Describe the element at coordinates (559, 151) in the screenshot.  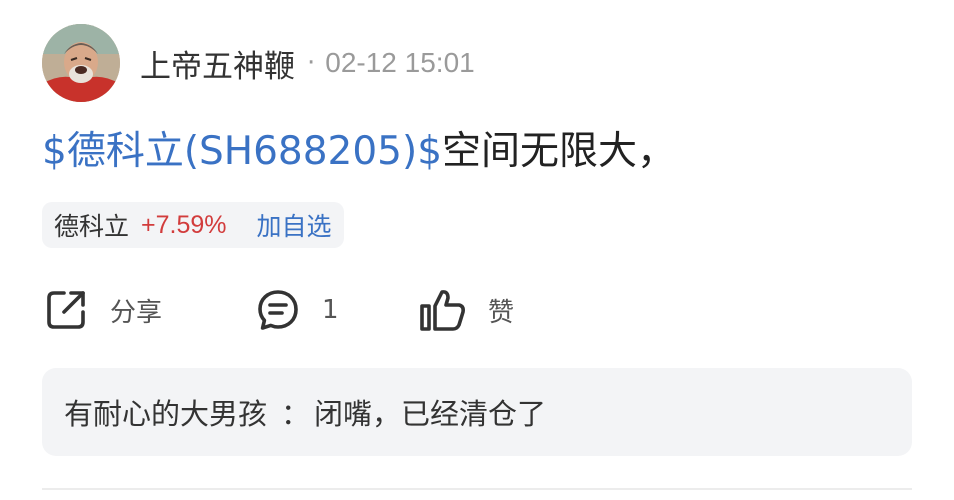
I see `post-text: 空间无限大，` at that location.